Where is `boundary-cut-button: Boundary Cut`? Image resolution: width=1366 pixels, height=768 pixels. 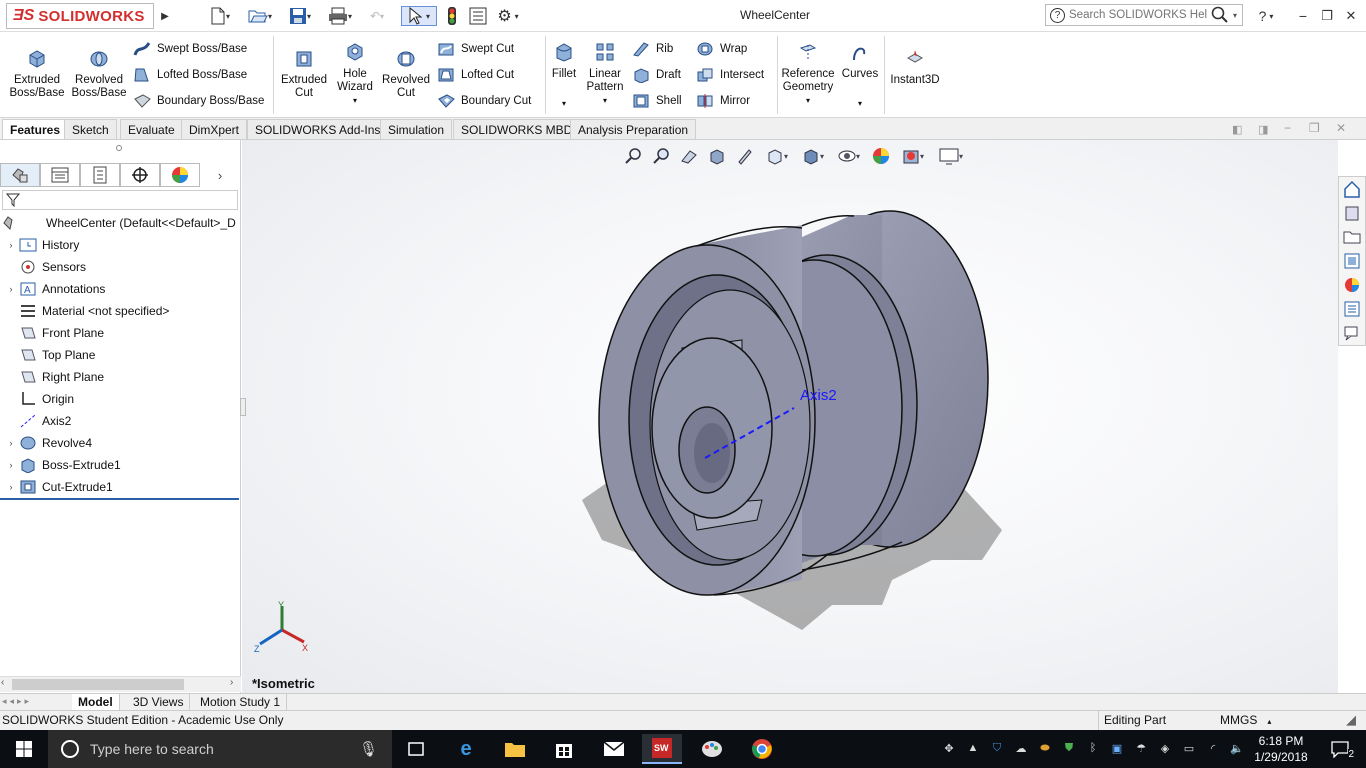 boundary-cut-button: Boundary Cut is located at coordinates (484, 101).